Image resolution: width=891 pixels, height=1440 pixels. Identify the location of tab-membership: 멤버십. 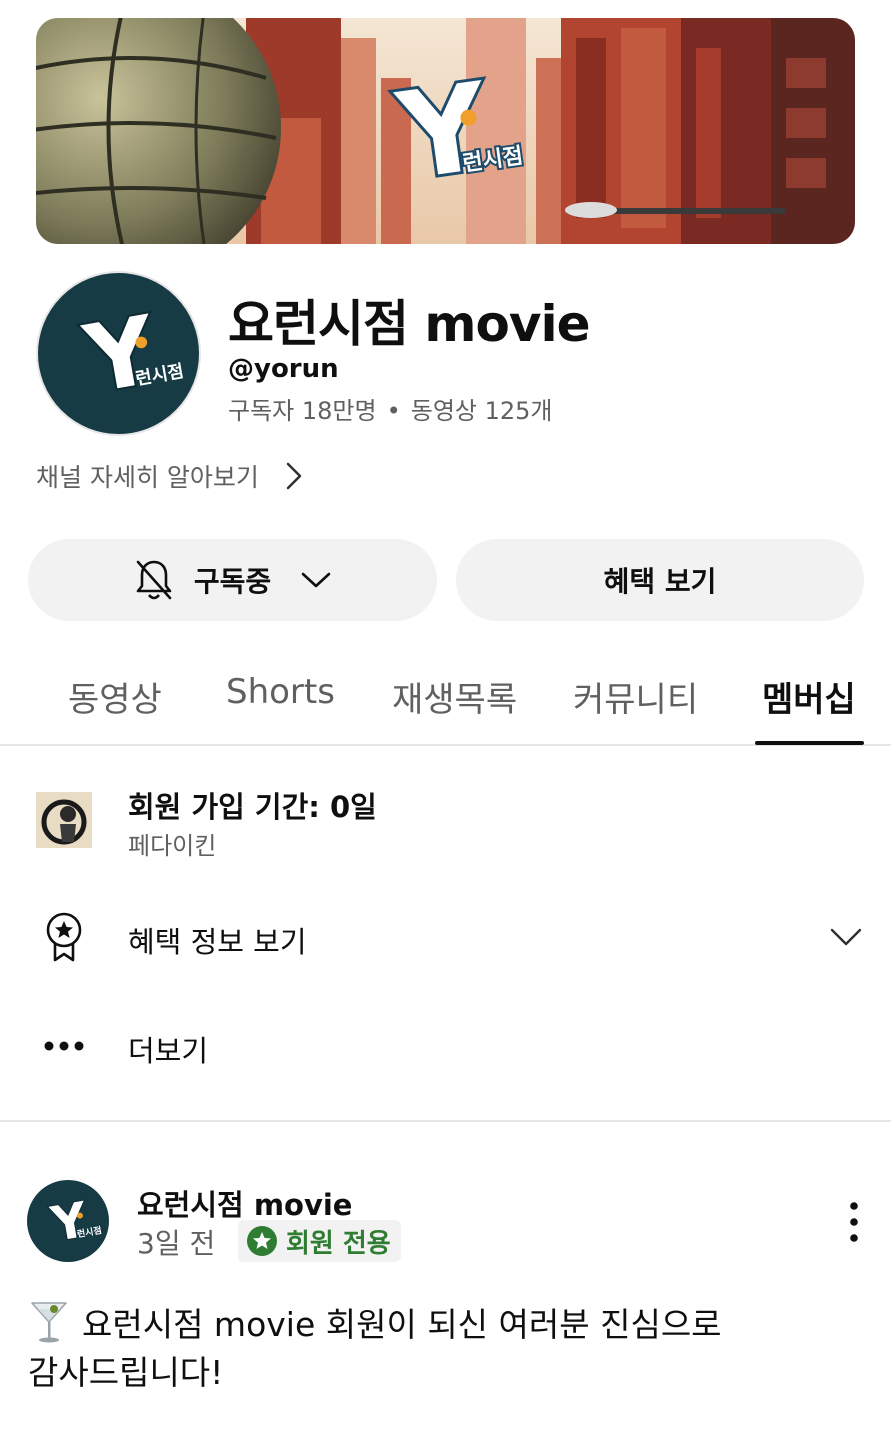
(809, 696).